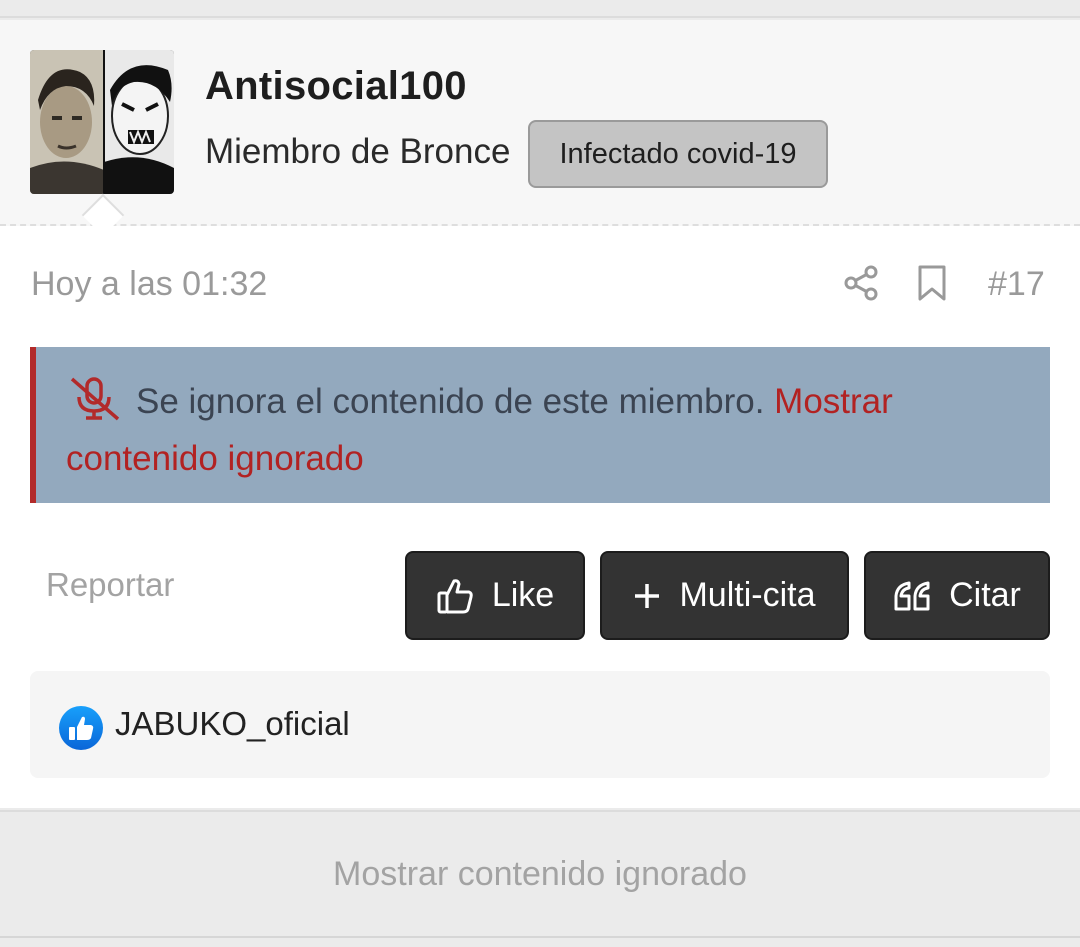  I want to click on post-number: #17, so click(1016, 284).